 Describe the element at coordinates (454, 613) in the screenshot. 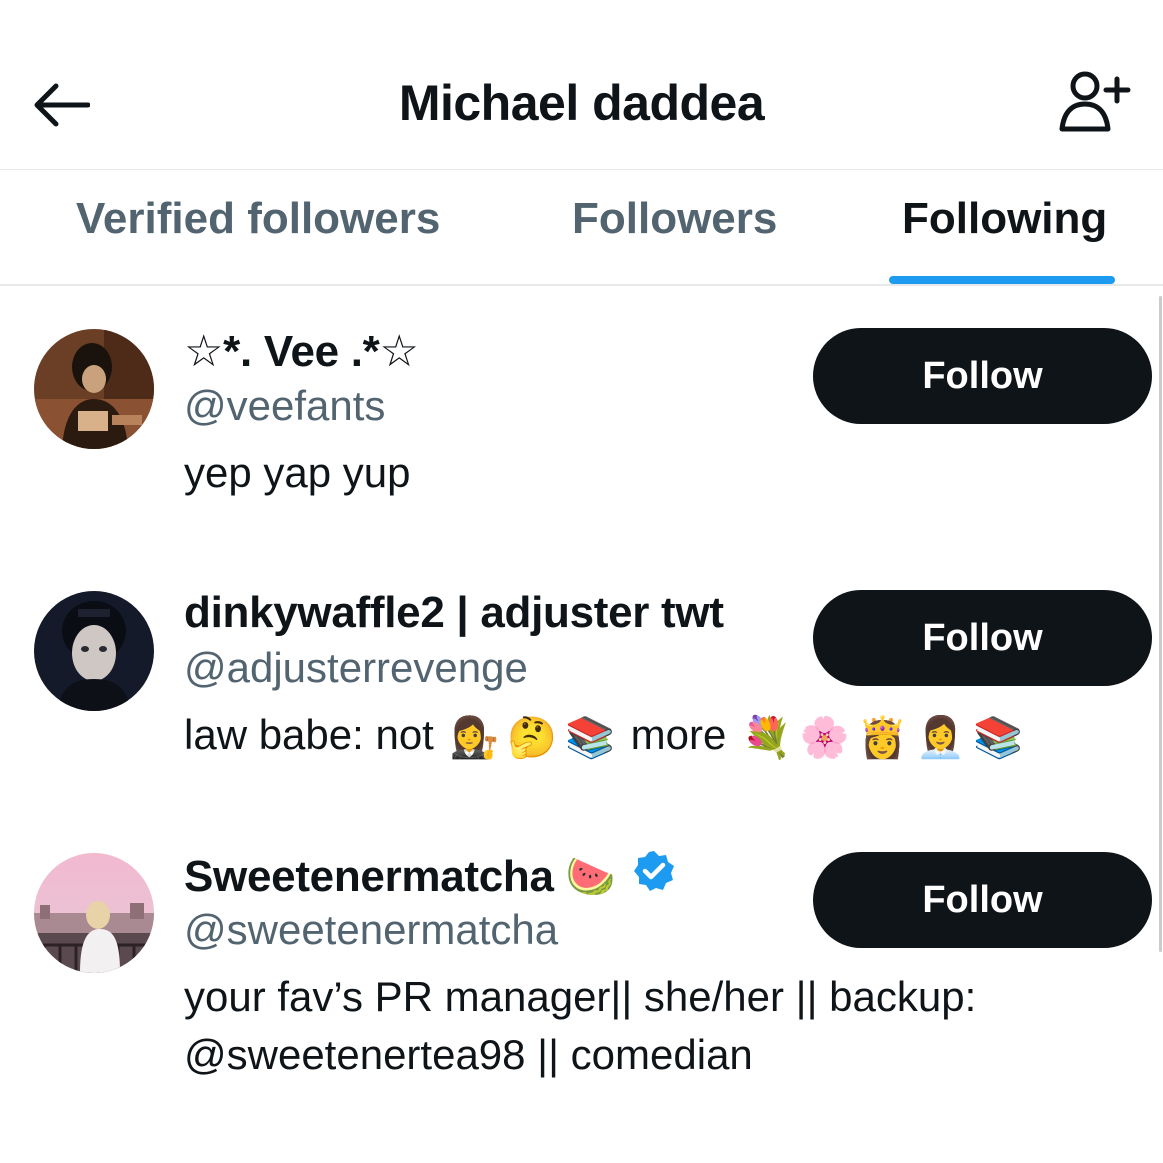

I see `user-display-name: dinkywaffle2 | adjuster twt` at that location.